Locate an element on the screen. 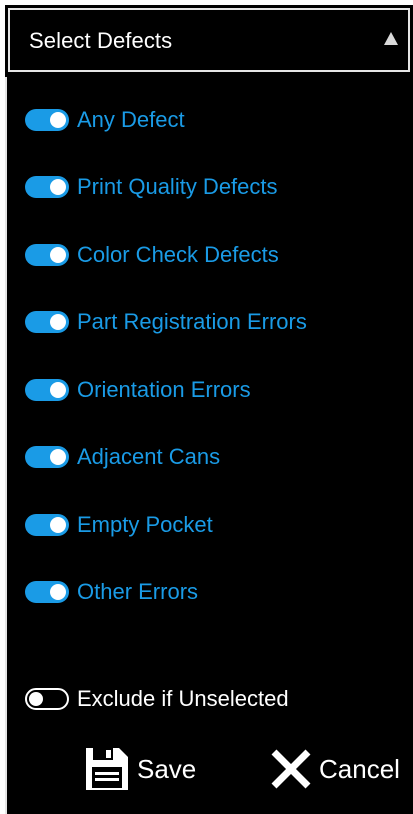 This screenshot has height=814, width=413. exclude-if-unselected-option: Exclude if Unselected is located at coordinates (157, 699).